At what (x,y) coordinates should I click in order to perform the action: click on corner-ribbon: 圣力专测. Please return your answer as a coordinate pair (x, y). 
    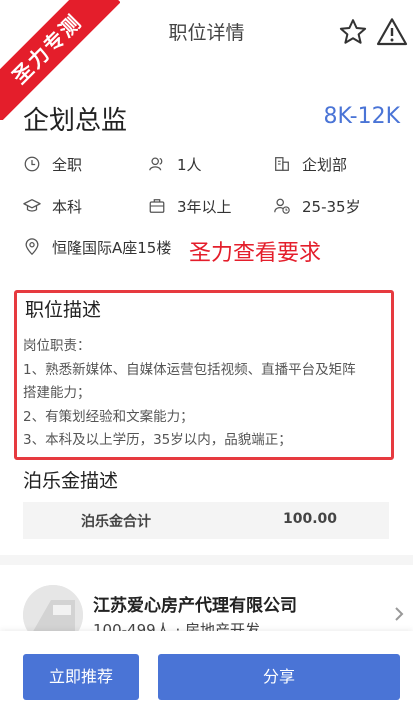
    Looking at the image, I should click on (60, 60).